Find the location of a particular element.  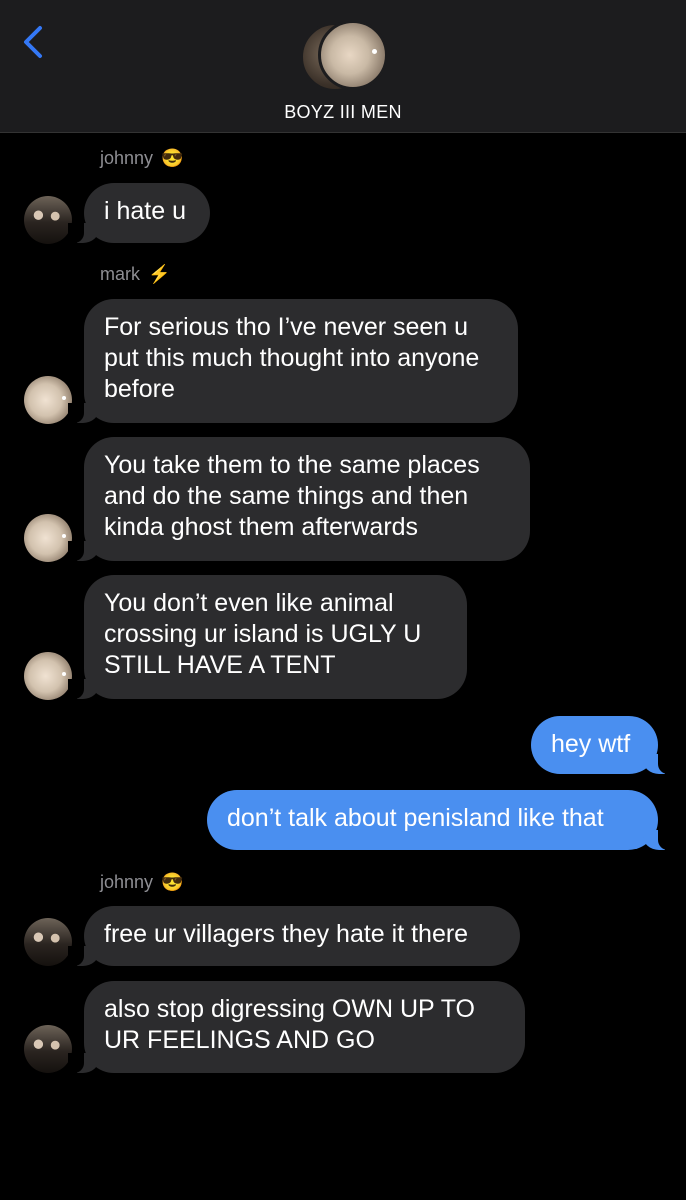

sent-message-bubble: don’t talk about penisland like that is located at coordinates (440, 820).